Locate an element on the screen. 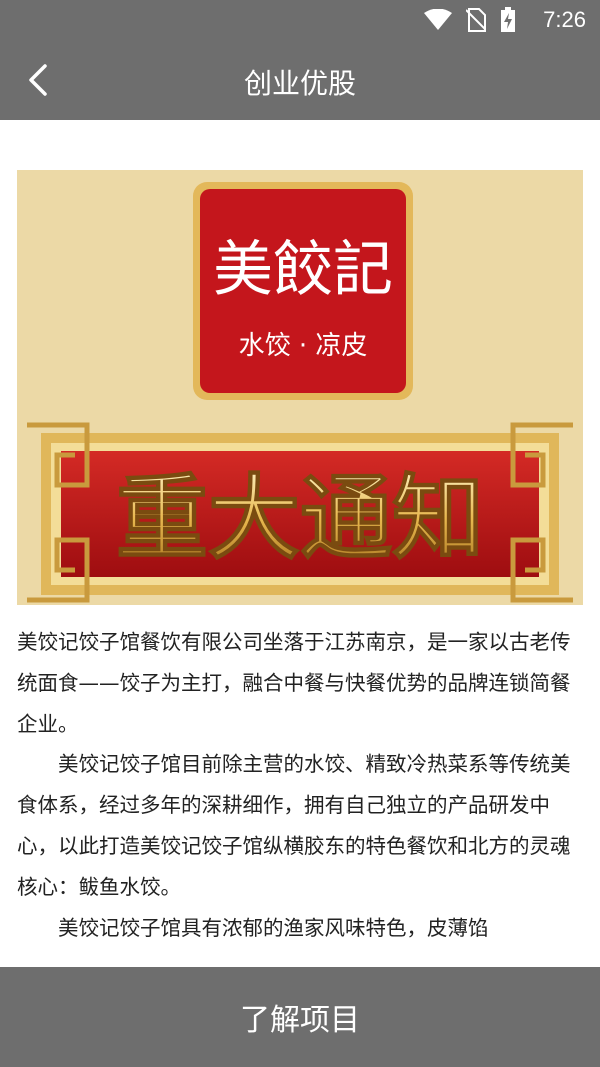  banner-subtitle: 水饺 · 凉皮 is located at coordinates (303, 346).